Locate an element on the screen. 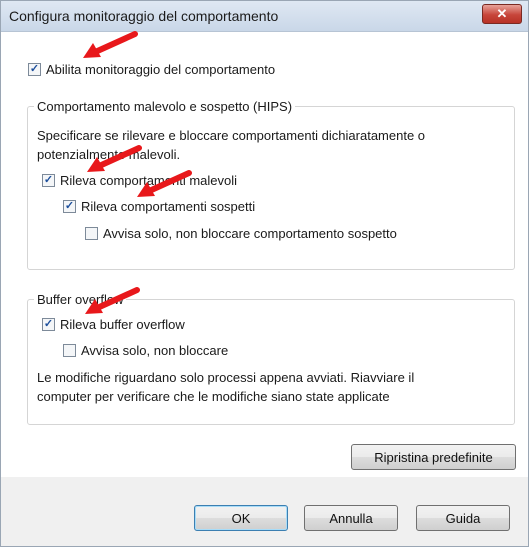 The height and width of the screenshot is (547, 529). close-icon: ✕ is located at coordinates (502, 13).